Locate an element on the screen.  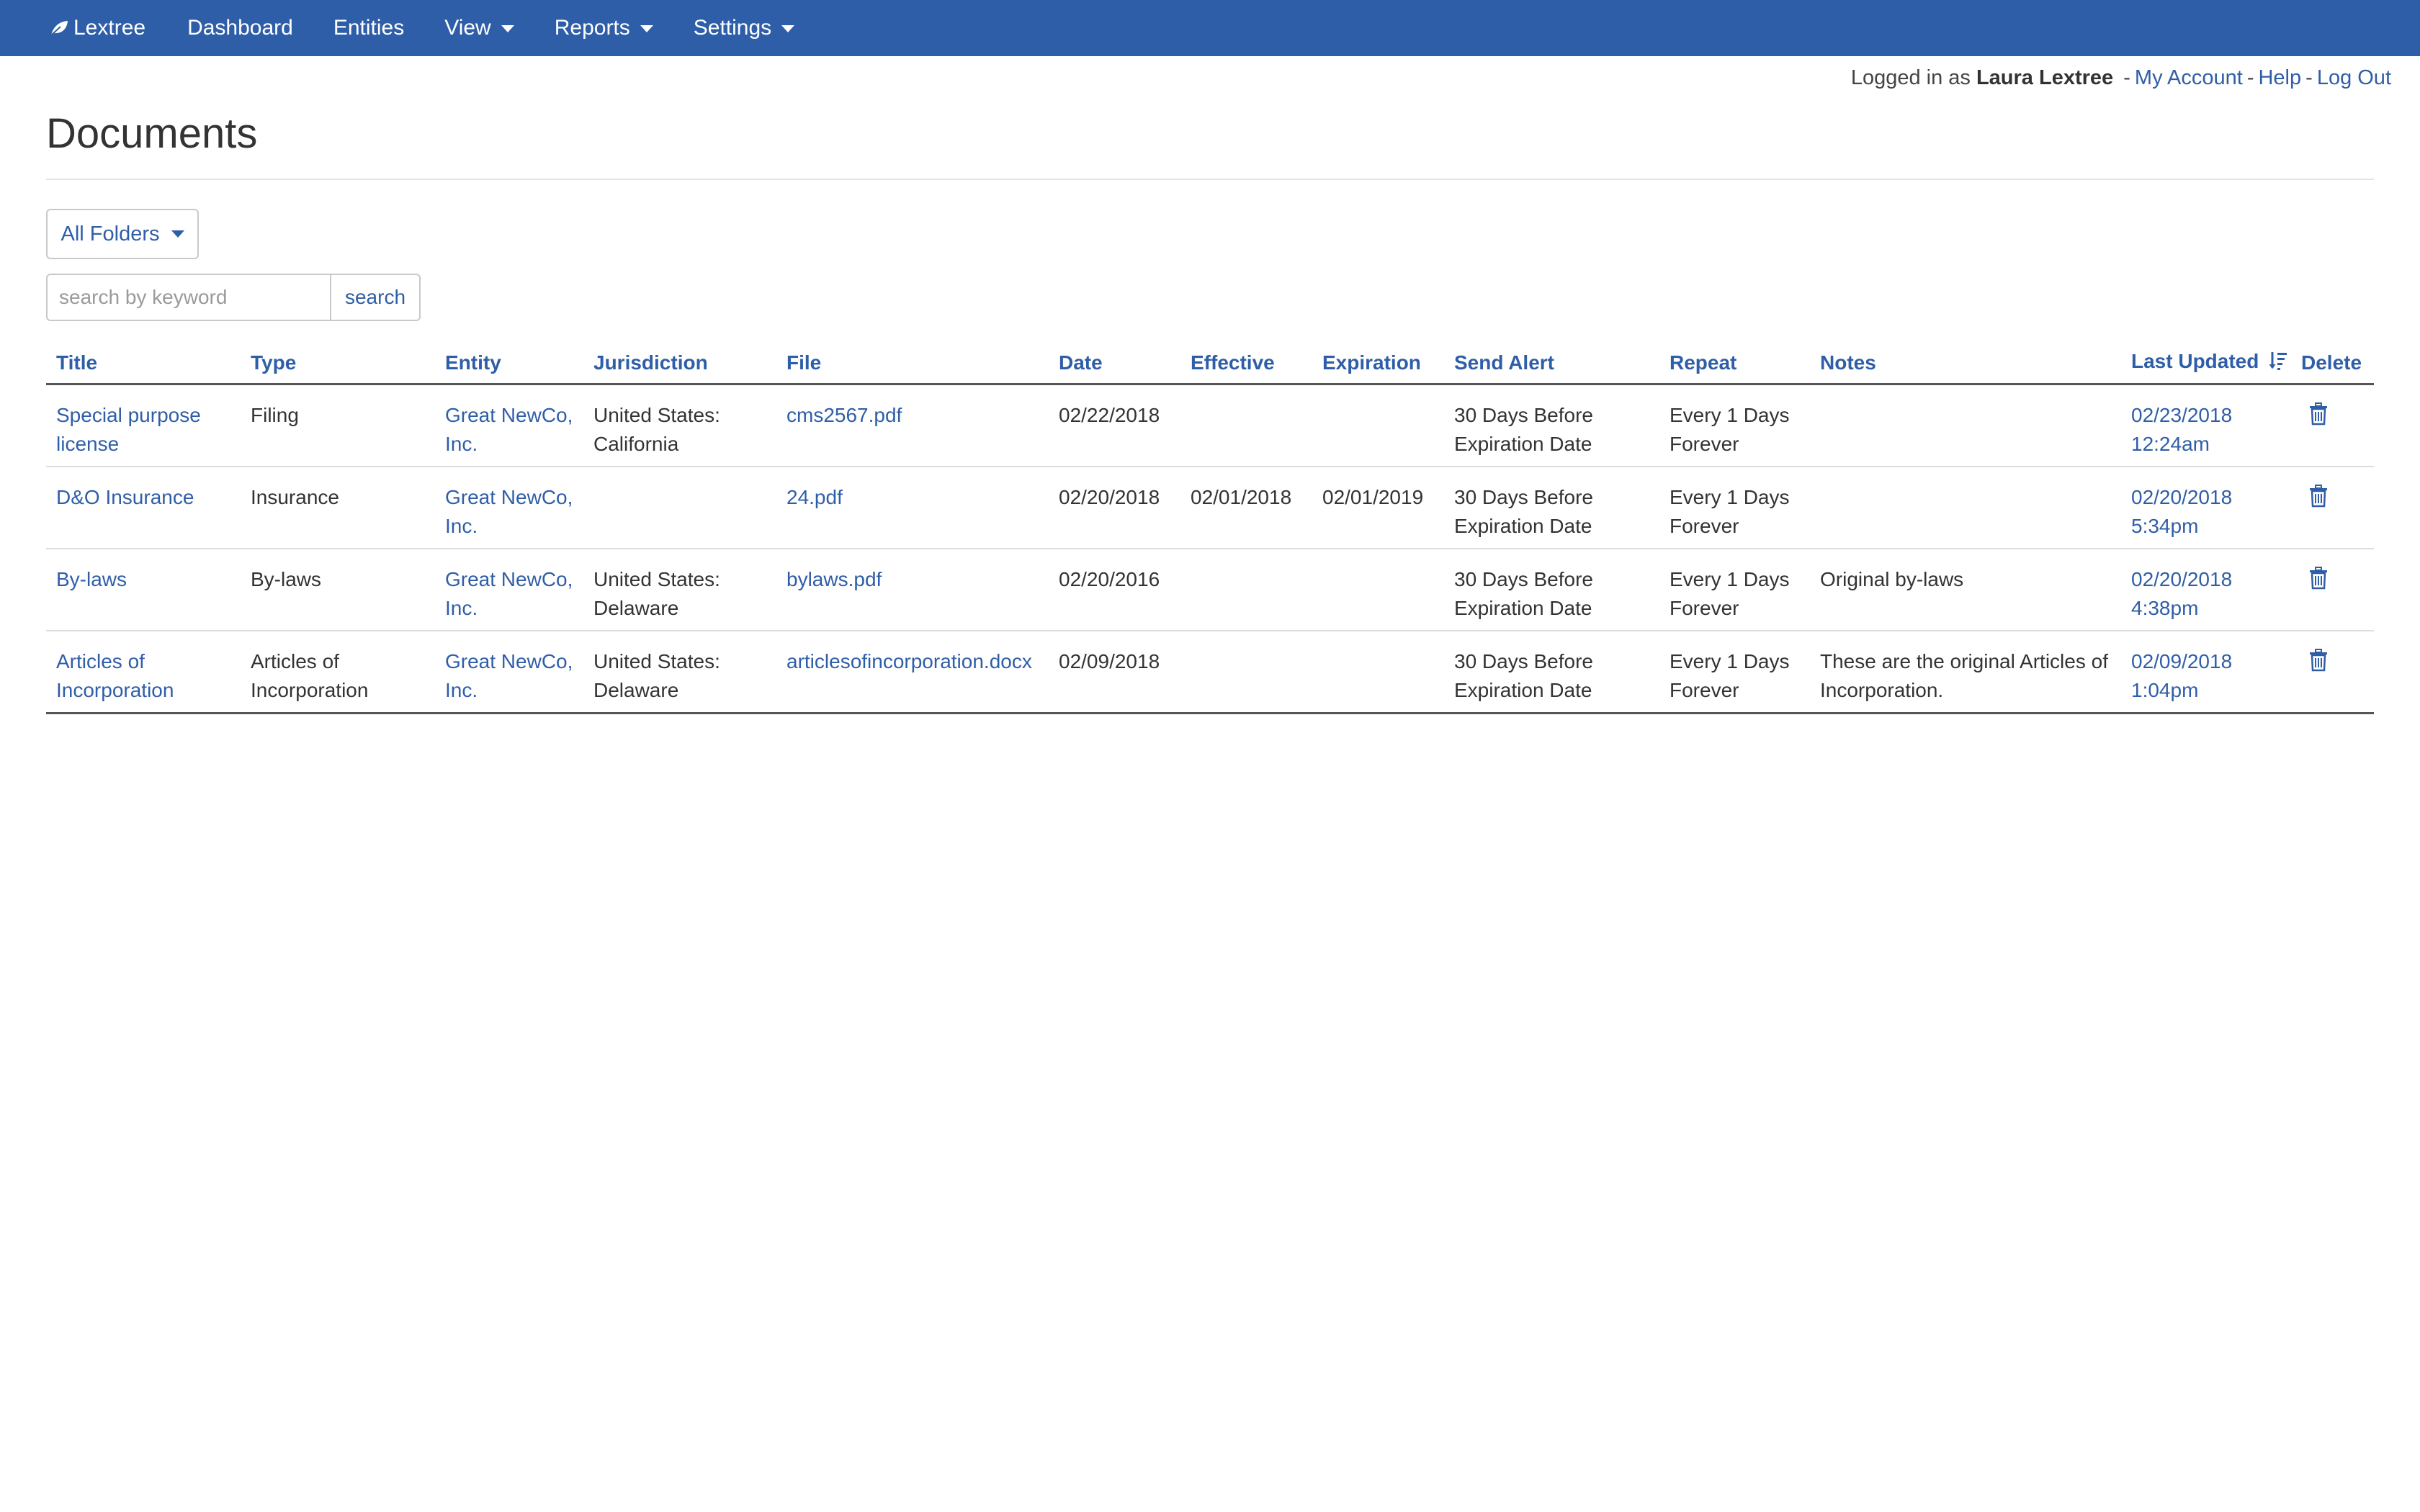
brand-label: Lextree is located at coordinates (109, 28).